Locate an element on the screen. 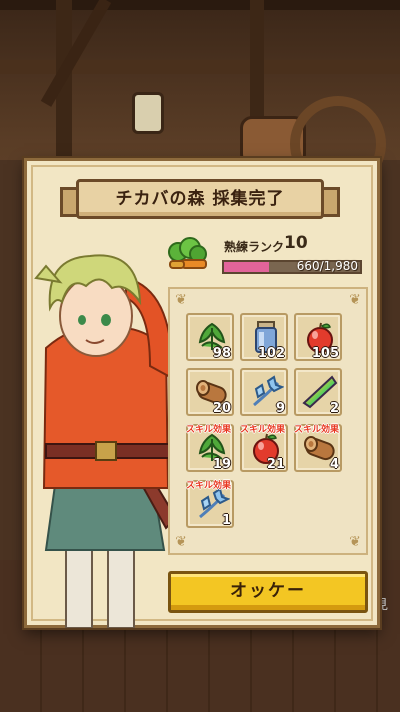  item-count: 105 is located at coordinates (325, 353).